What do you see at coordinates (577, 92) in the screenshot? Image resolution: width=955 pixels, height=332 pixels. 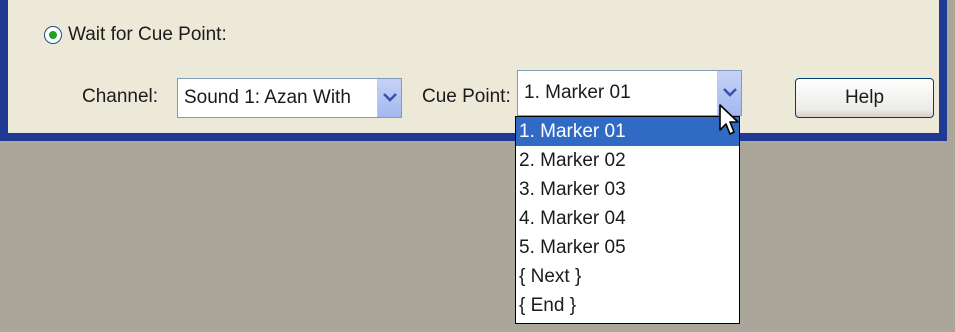 I see `cue-point-value: 1. Marker 01` at bounding box center [577, 92].